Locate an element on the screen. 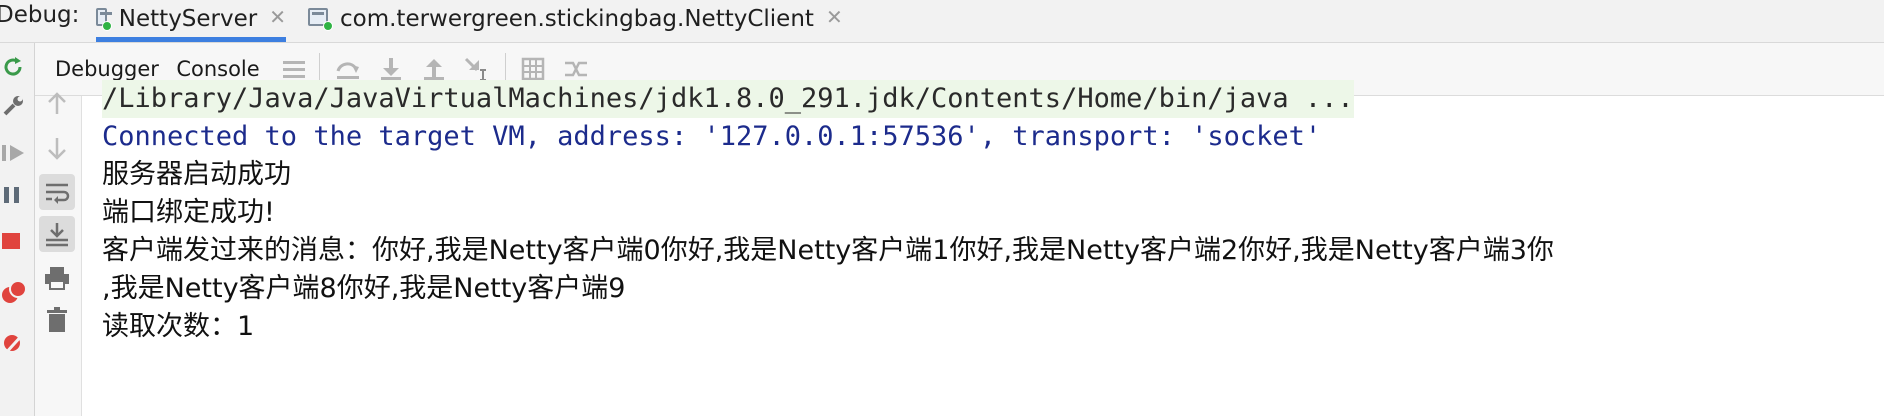 The image size is (1884, 416). resume-icon is located at coordinates (14, 153).